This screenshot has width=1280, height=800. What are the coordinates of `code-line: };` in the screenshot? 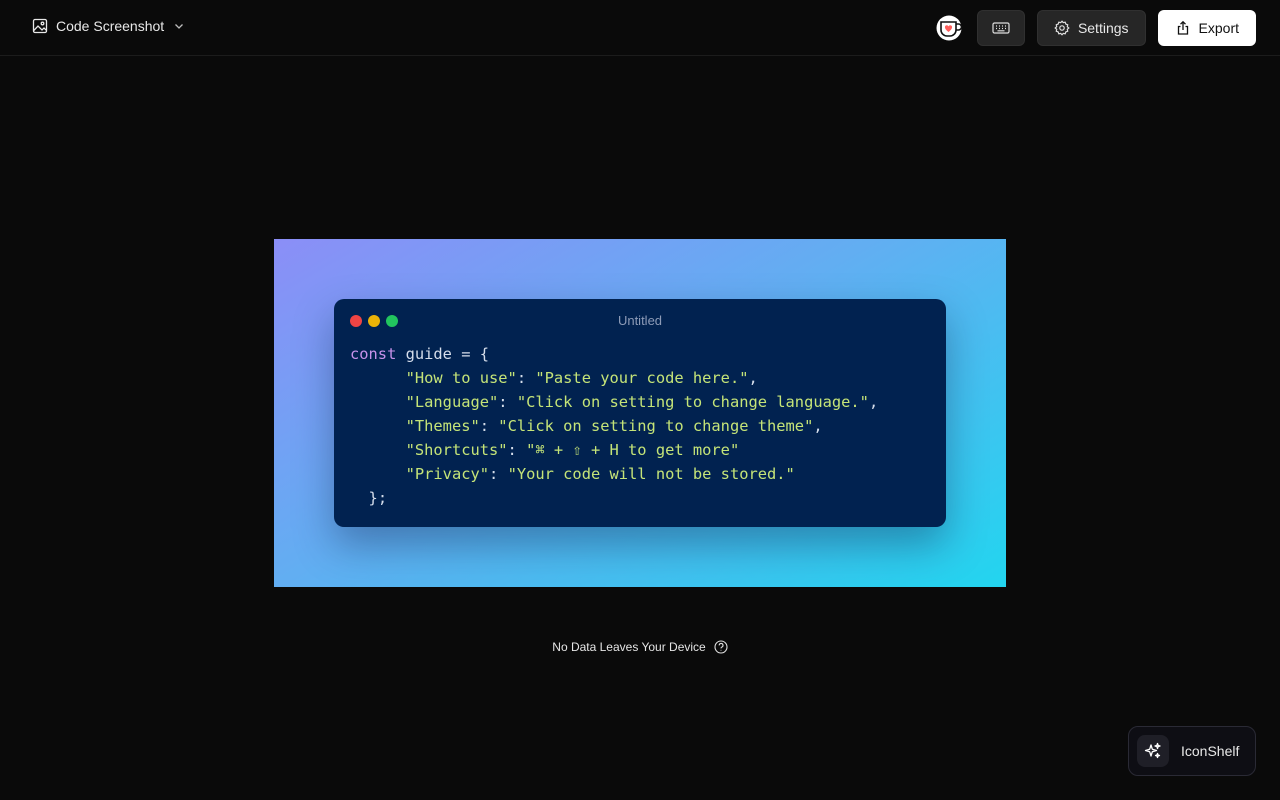 It's located at (378, 498).